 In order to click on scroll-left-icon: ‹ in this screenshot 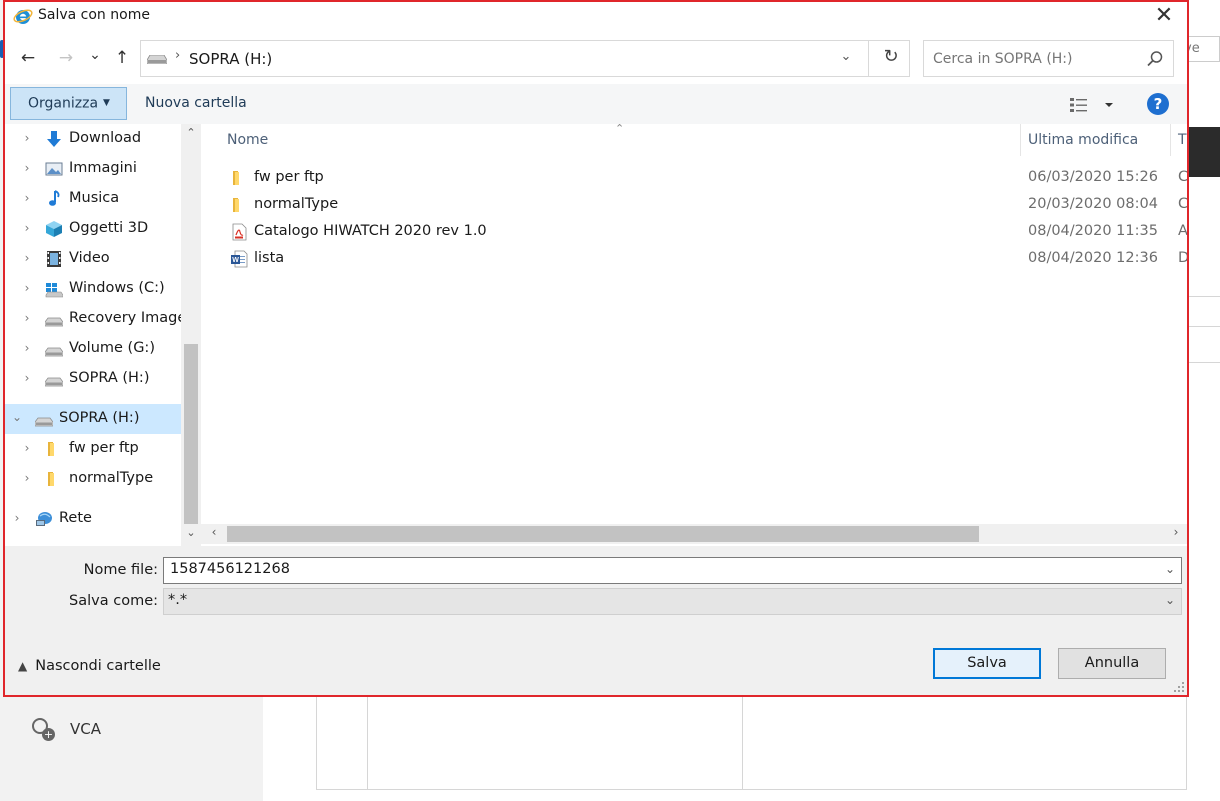, I will do `click(214, 532)`.